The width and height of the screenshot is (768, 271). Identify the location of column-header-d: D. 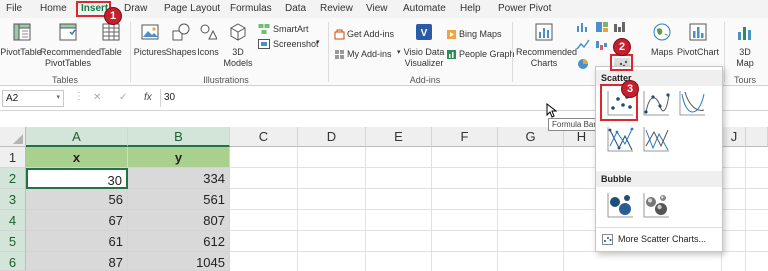
(332, 137).